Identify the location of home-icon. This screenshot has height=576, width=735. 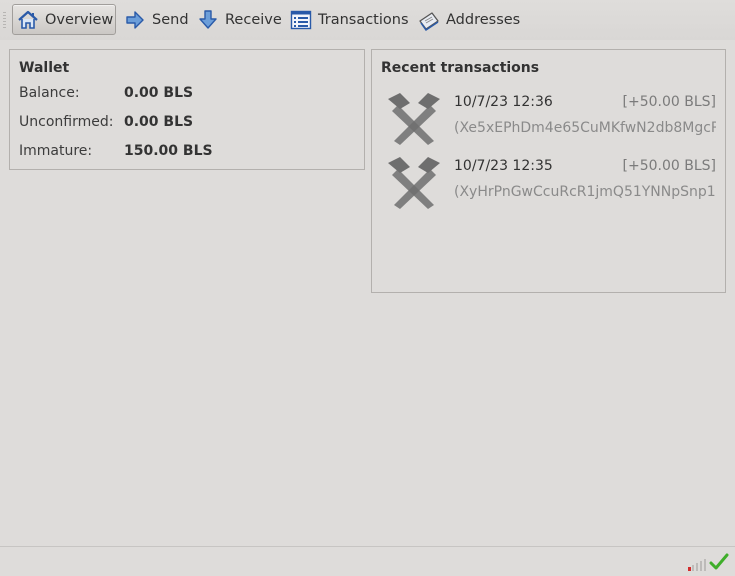
(28, 20).